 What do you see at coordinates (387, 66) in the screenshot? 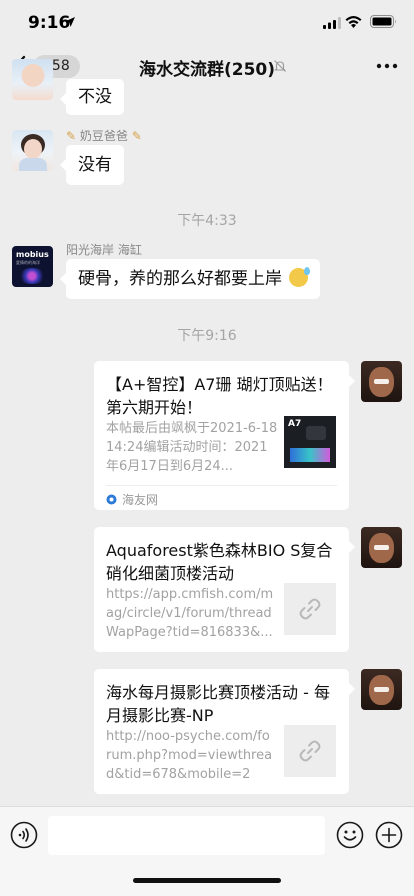
I see `ellipsis-icon` at bounding box center [387, 66].